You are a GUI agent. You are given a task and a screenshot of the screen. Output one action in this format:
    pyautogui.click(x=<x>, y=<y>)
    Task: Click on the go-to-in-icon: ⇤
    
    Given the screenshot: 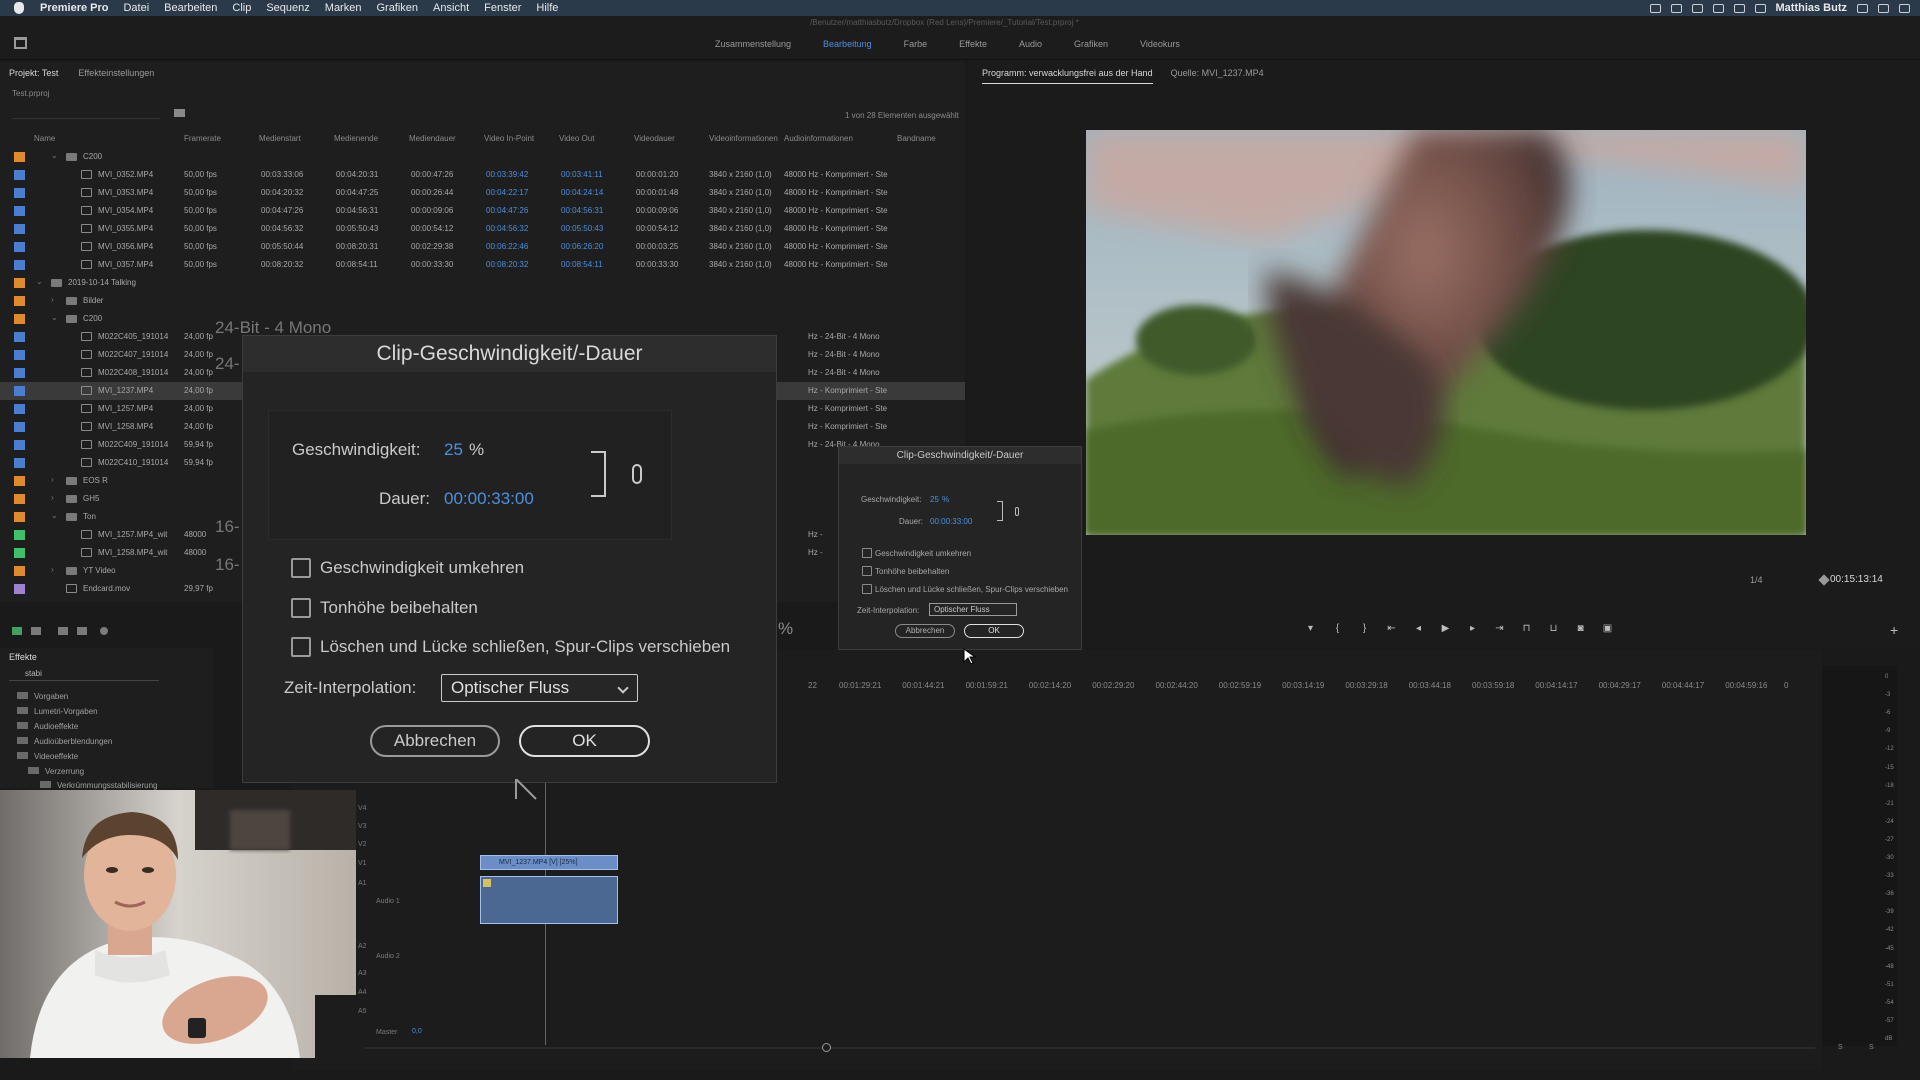 What is the action you would take?
    pyautogui.click(x=1391, y=629)
    